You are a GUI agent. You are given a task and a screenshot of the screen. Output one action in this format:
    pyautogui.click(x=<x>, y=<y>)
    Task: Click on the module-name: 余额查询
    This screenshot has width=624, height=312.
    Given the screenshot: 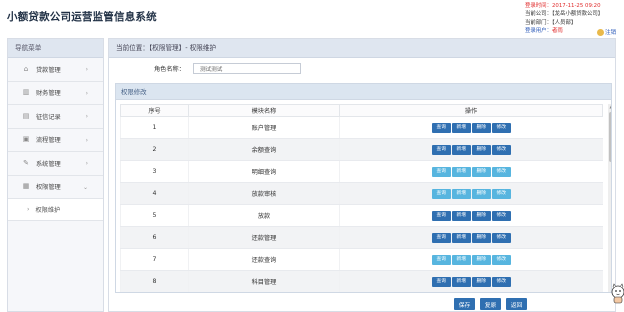 What is the action you would take?
    pyautogui.click(x=264, y=149)
    